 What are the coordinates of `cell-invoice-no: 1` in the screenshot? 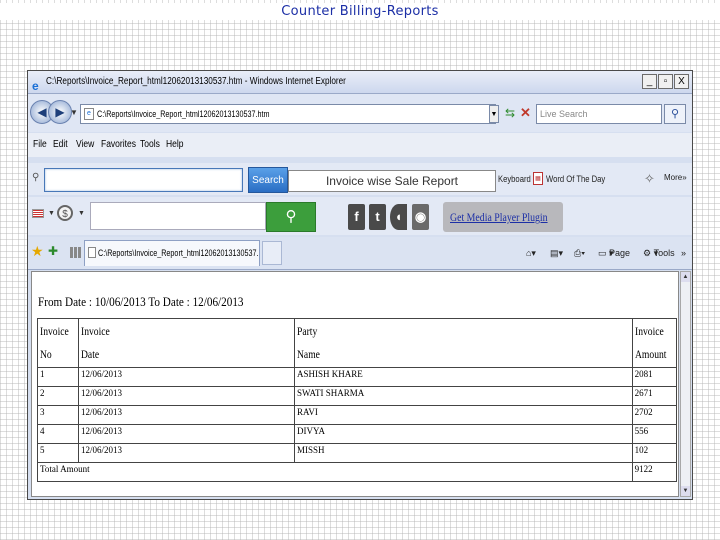 It's located at (58, 377).